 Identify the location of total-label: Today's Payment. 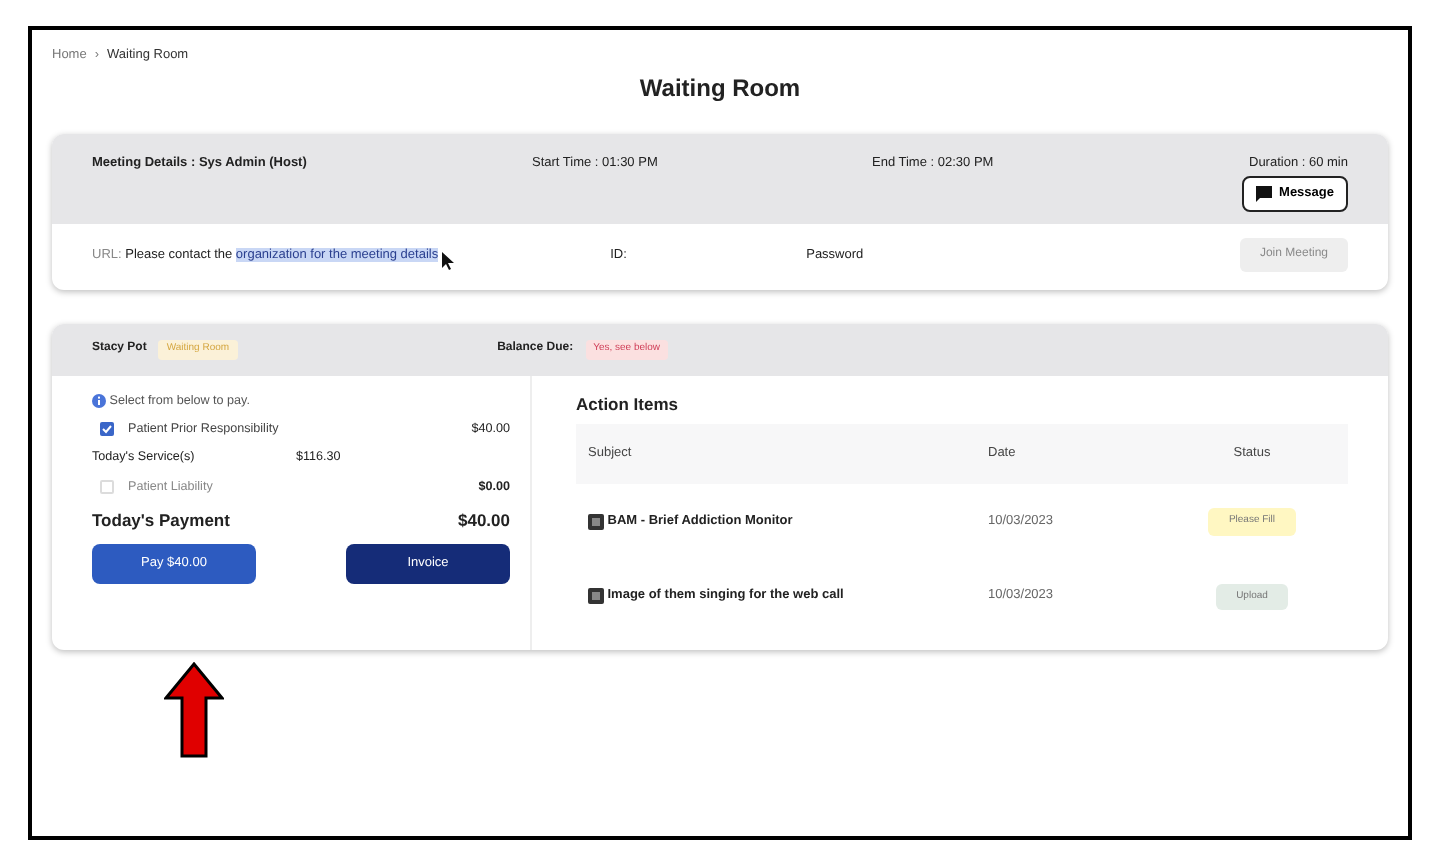
(161, 521).